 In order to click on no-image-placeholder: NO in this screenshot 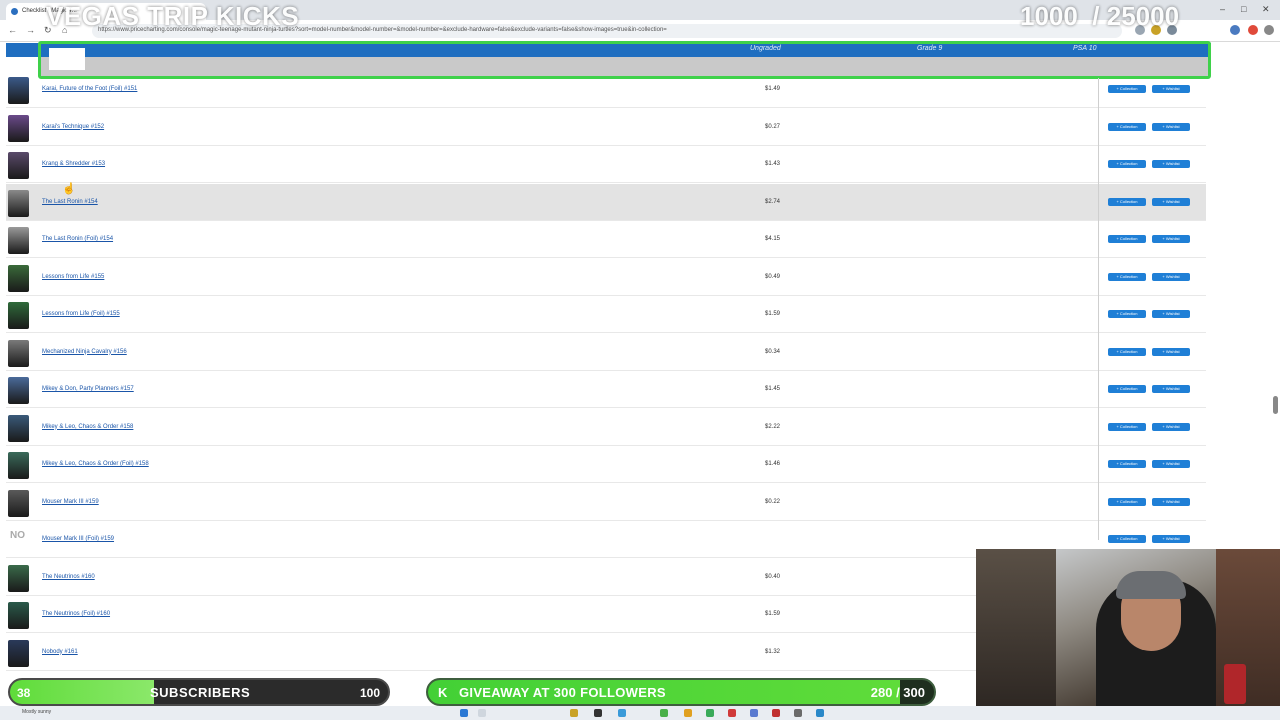, I will do `click(17, 535)`.